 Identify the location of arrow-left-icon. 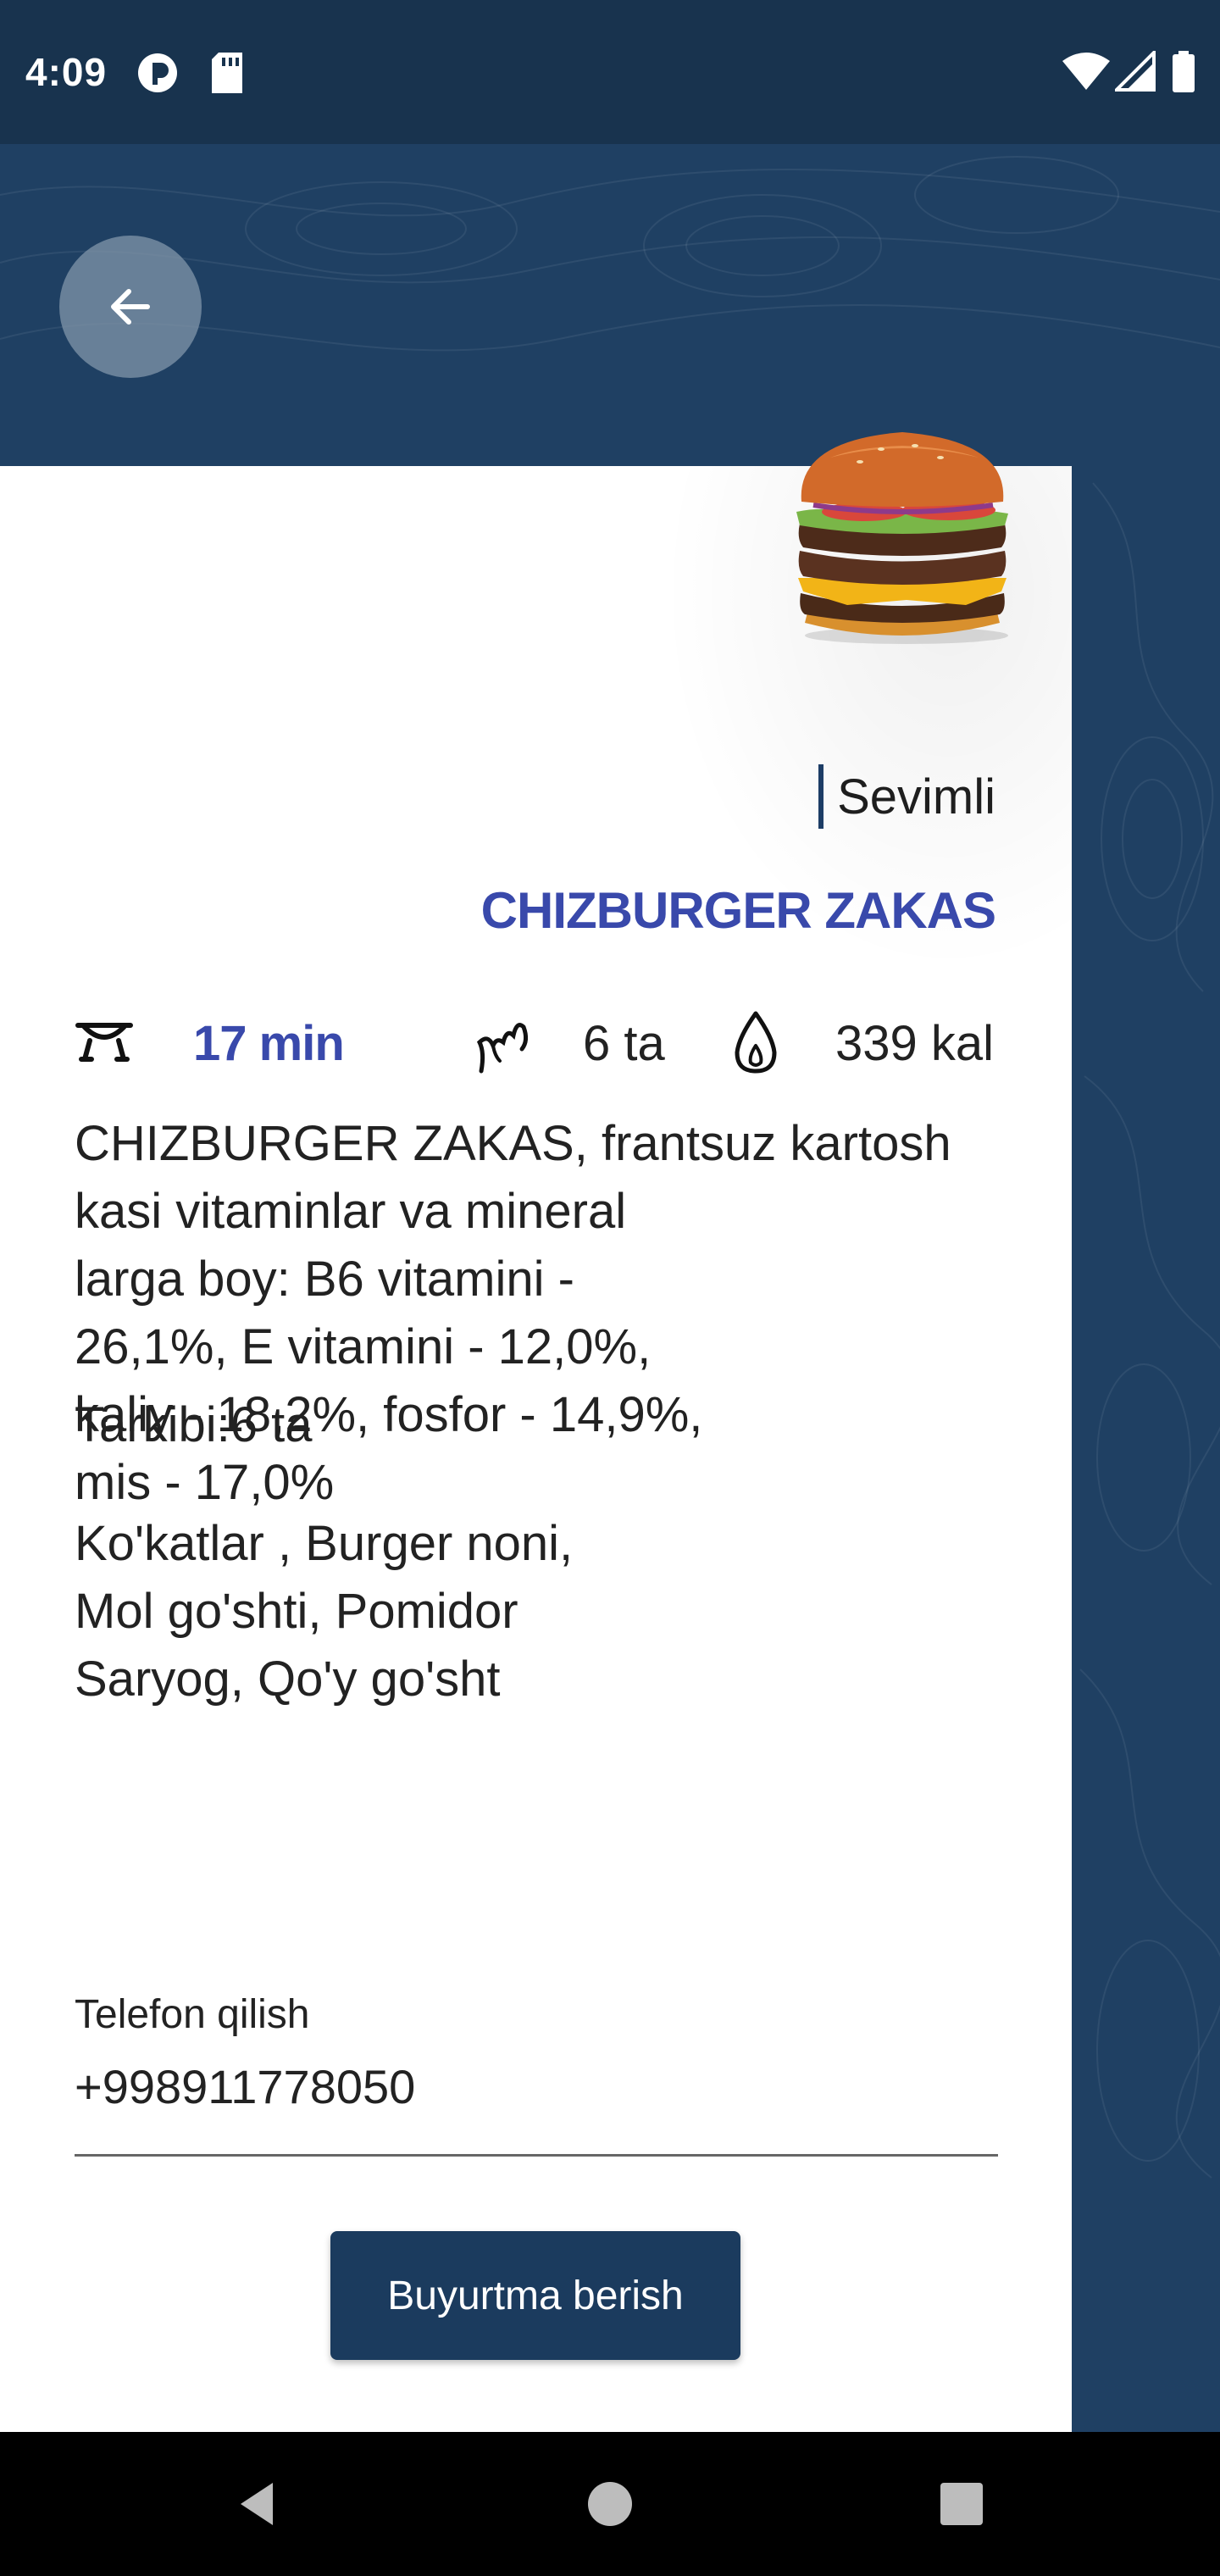
(130, 307).